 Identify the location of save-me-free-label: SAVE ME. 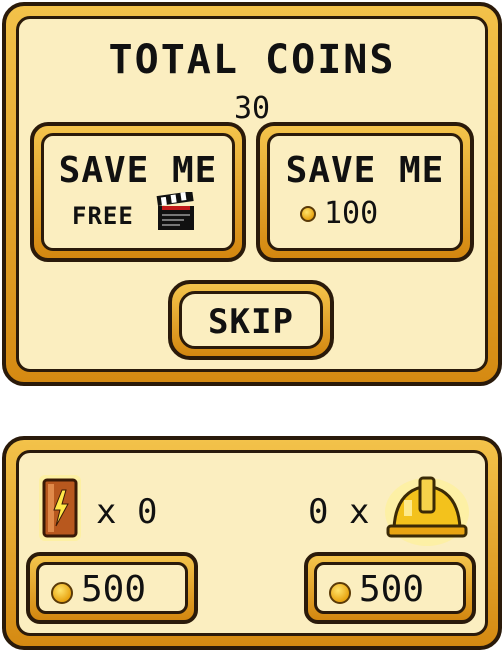
(138, 170).